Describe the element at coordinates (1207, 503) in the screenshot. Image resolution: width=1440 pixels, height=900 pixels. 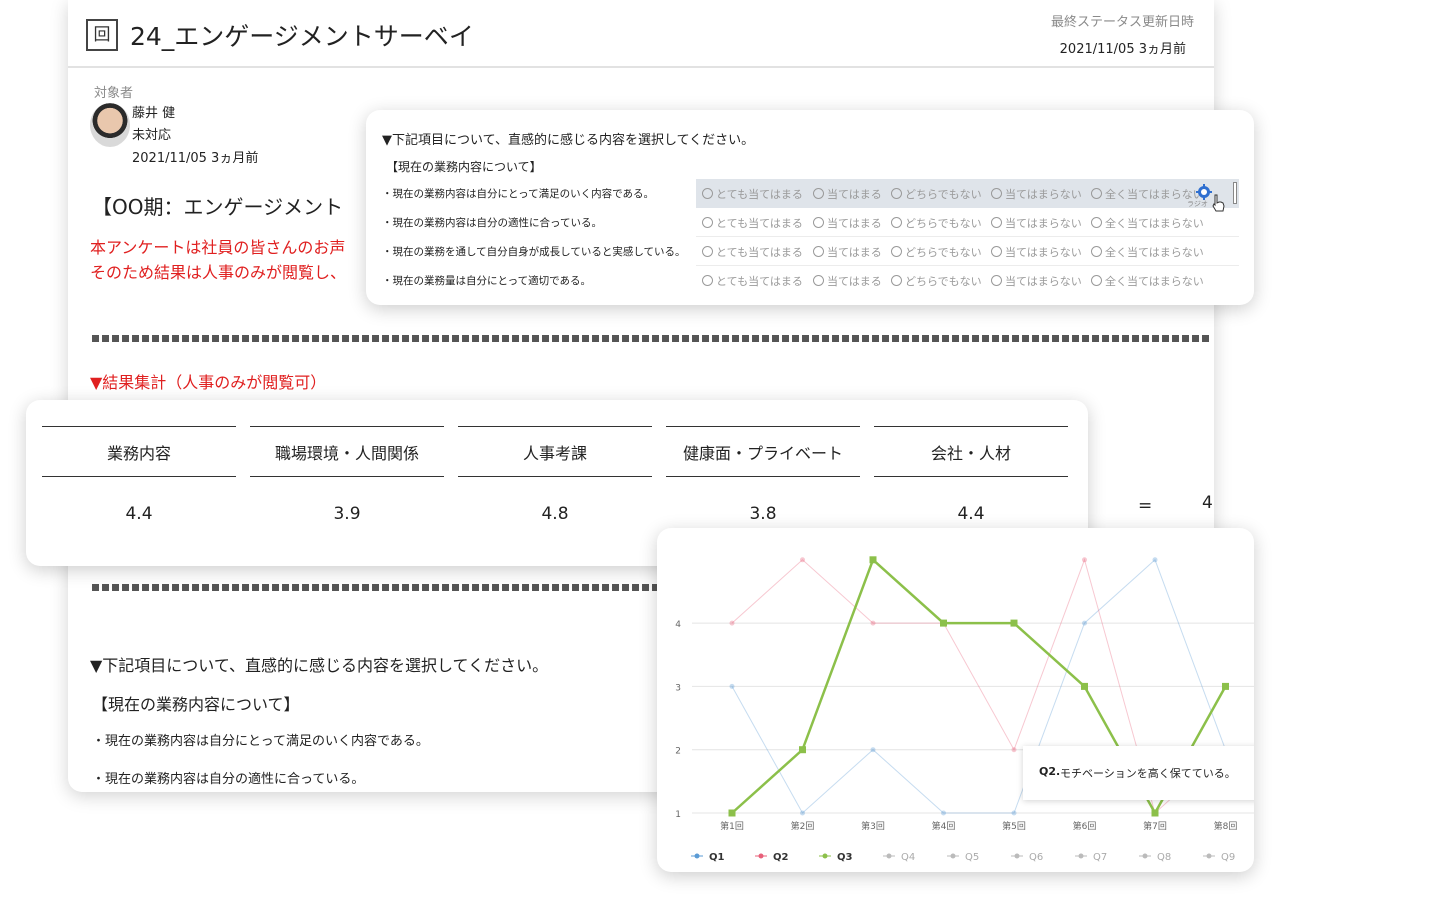
I see `equals-value: 4` at that location.